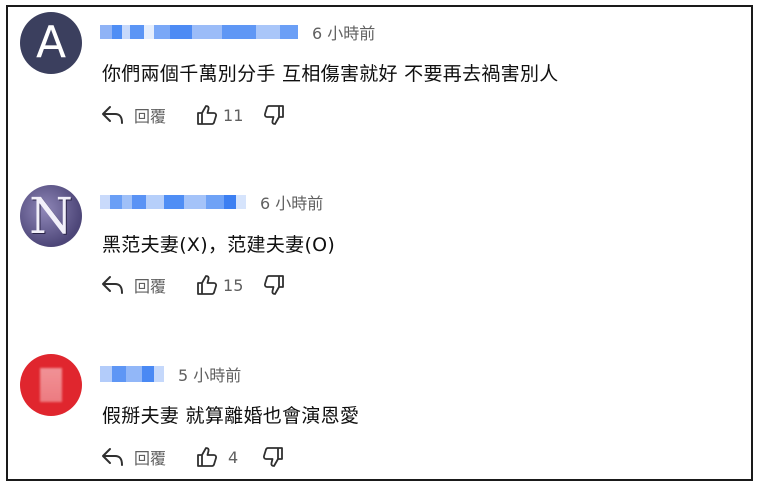 This screenshot has height=487, width=762. I want to click on comment-actions: 回覆 15, so click(192, 285).